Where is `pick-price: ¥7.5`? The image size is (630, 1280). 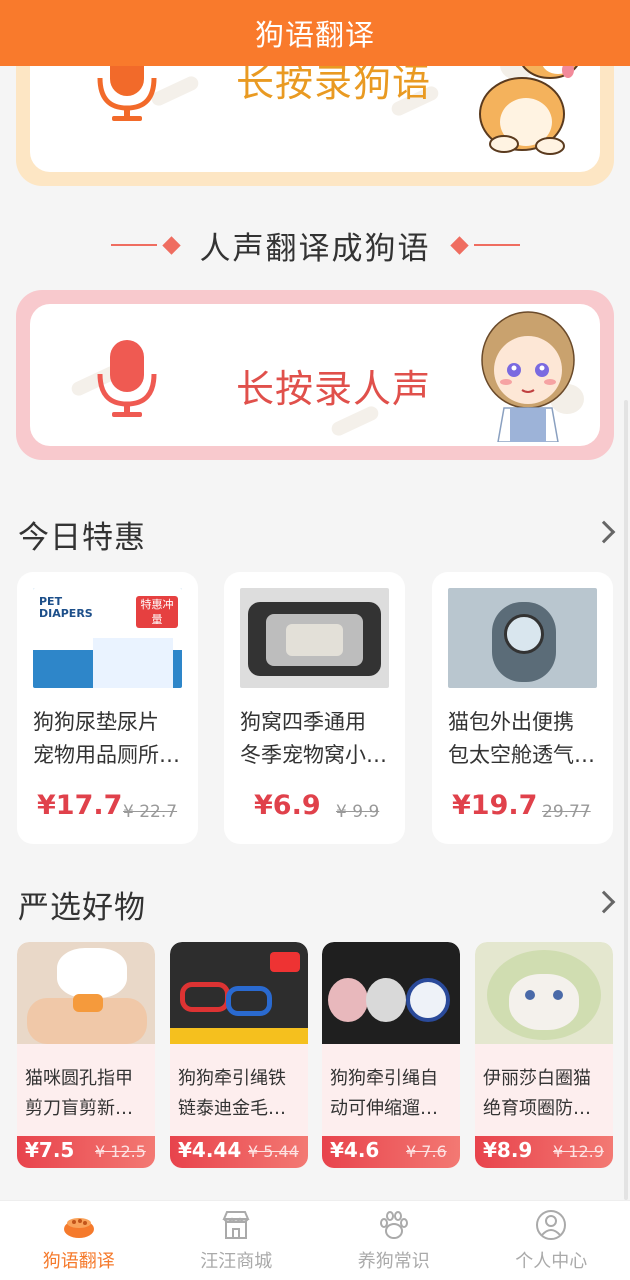
pick-price: ¥7.5 is located at coordinates (50, 1150).